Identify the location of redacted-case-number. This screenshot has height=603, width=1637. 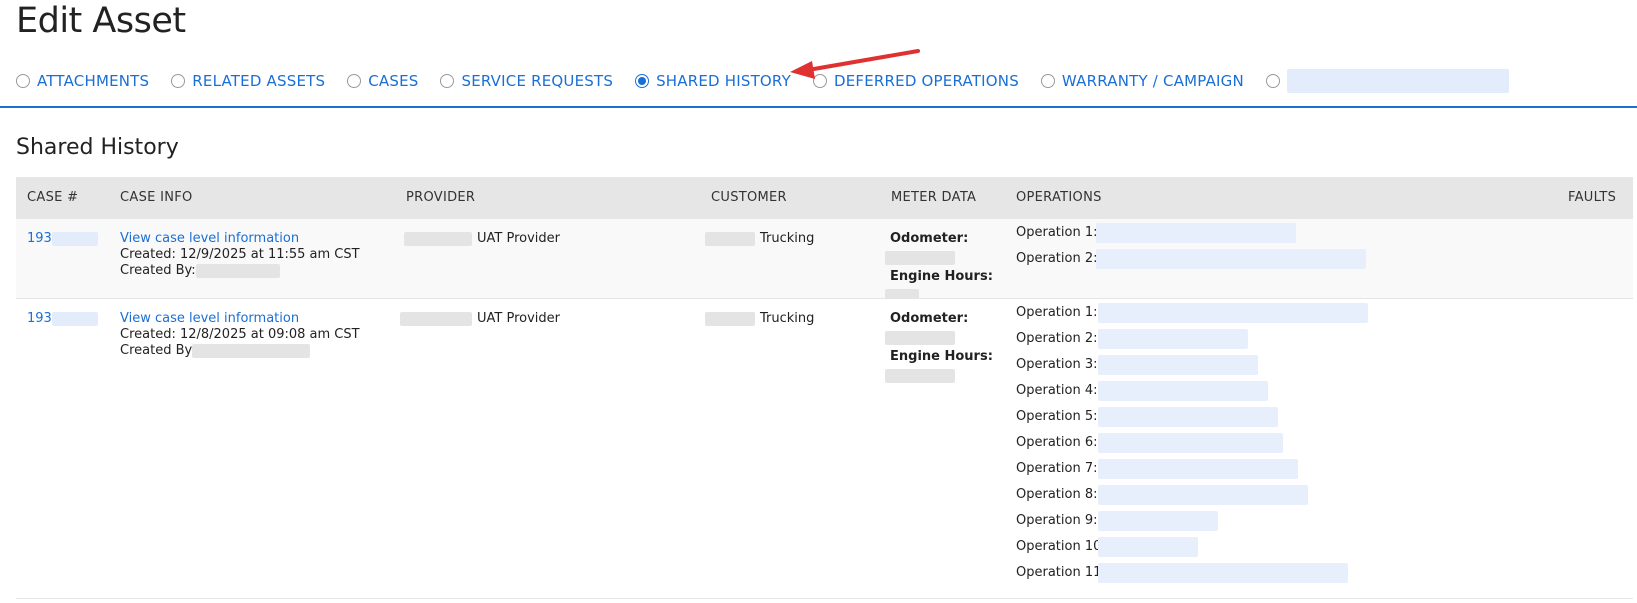
(74, 318).